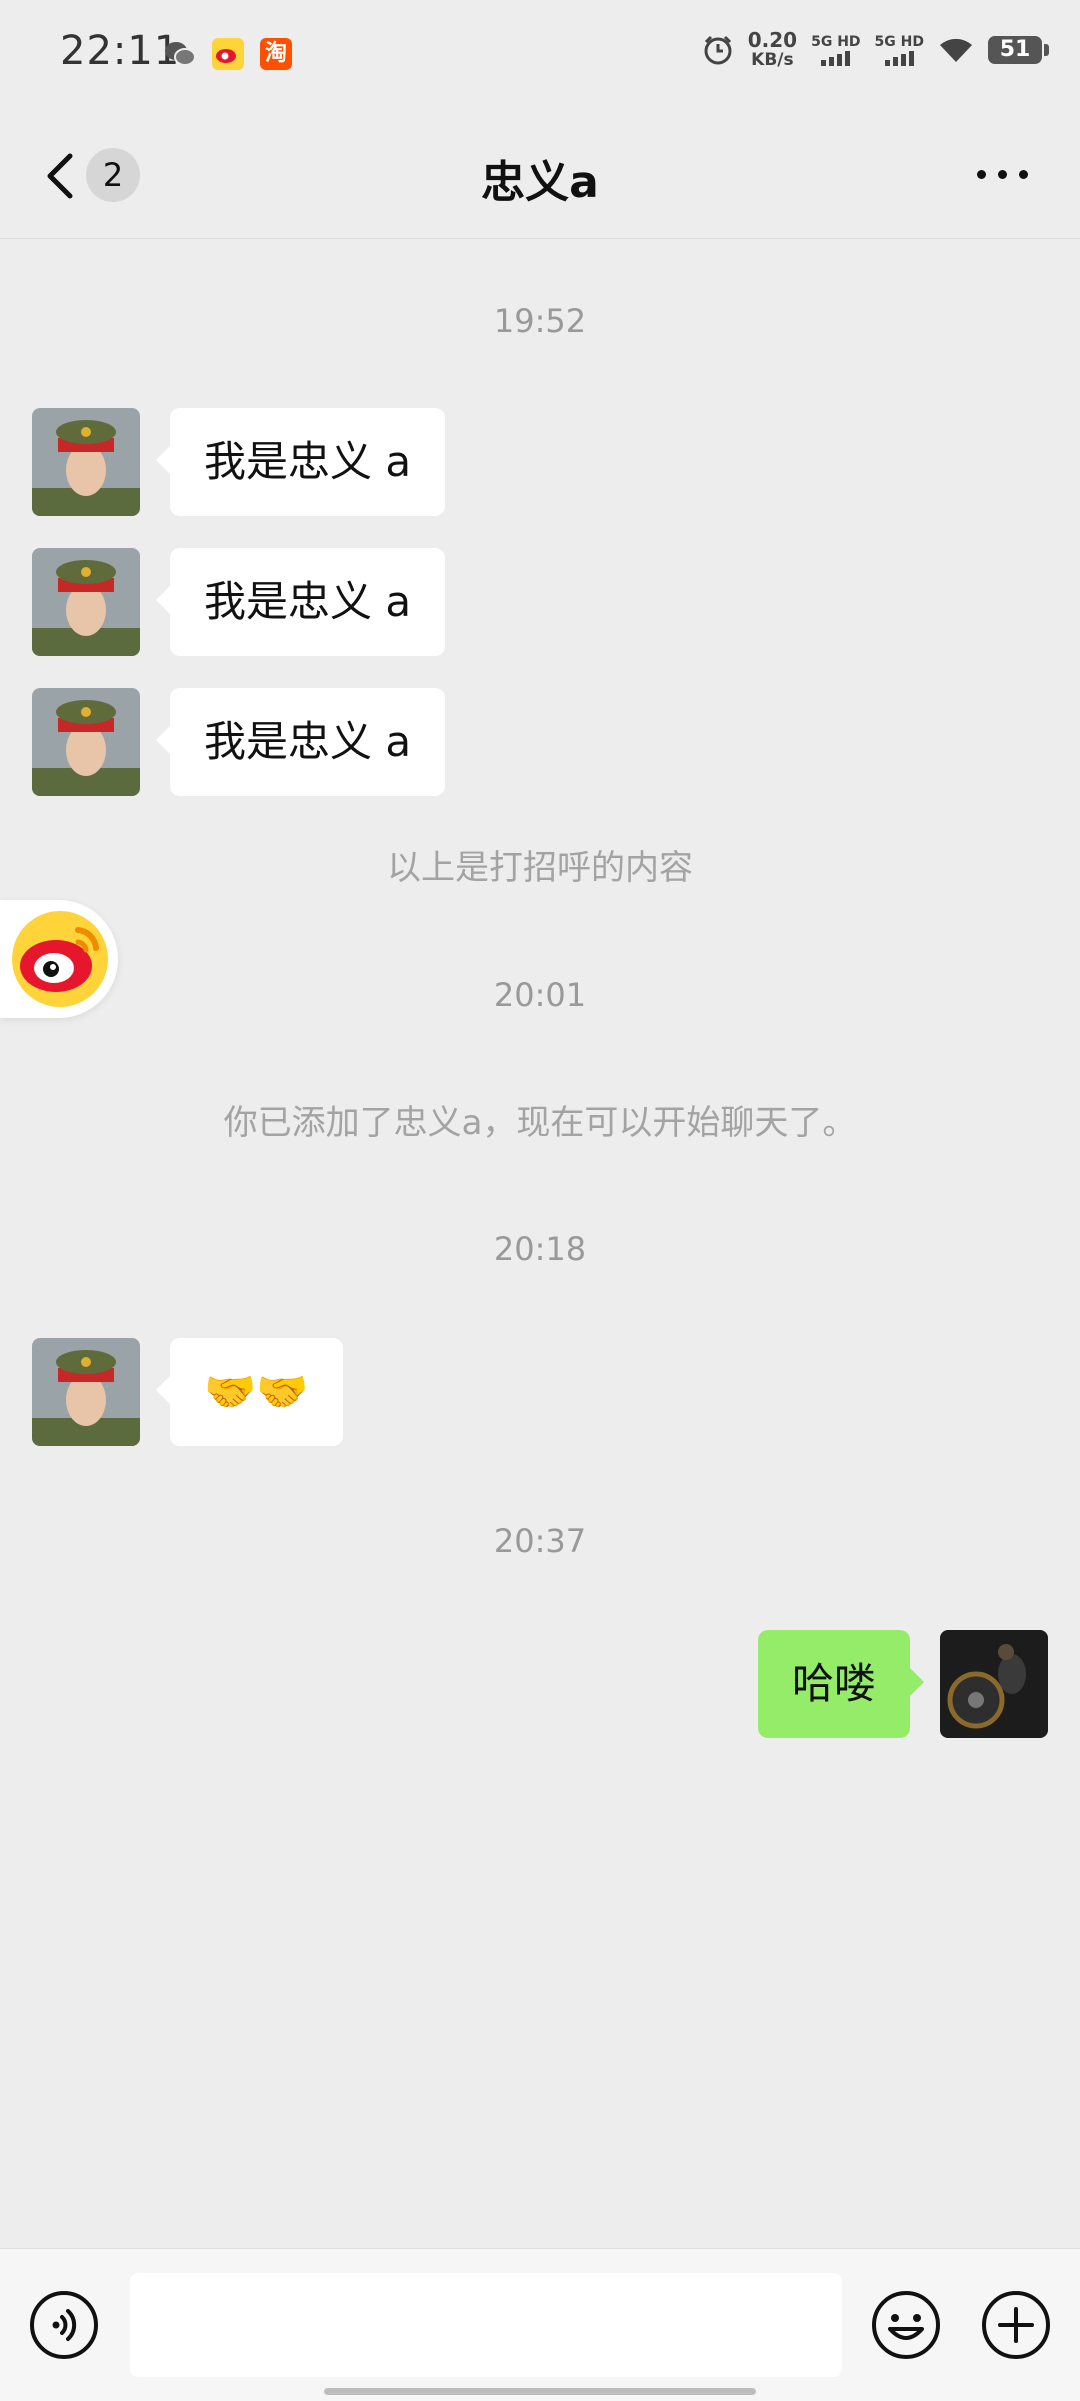 This screenshot has height=2401, width=1080. What do you see at coordinates (64, 2325) in the screenshot?
I see `voice-input-icon` at bounding box center [64, 2325].